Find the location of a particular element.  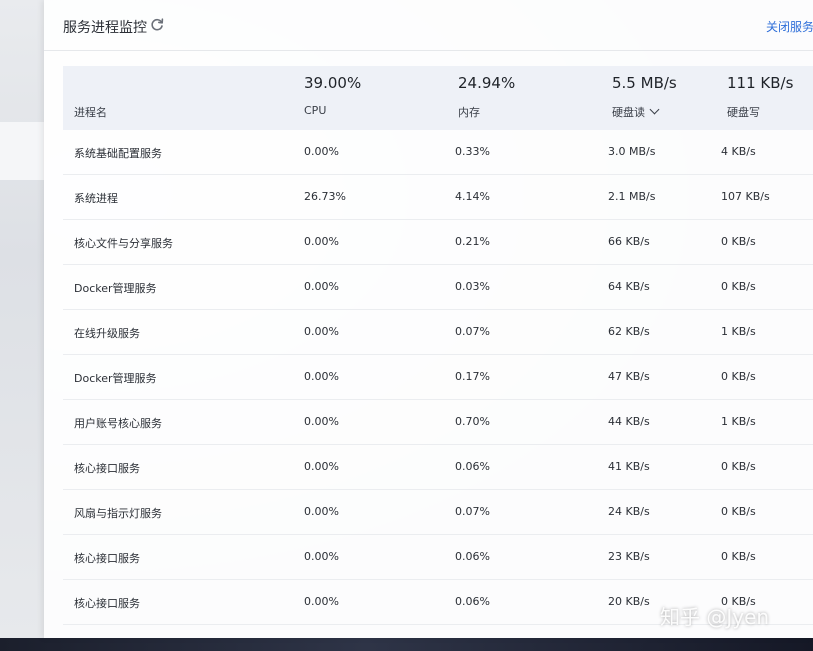

process-name: 系统进程 is located at coordinates (96, 198).